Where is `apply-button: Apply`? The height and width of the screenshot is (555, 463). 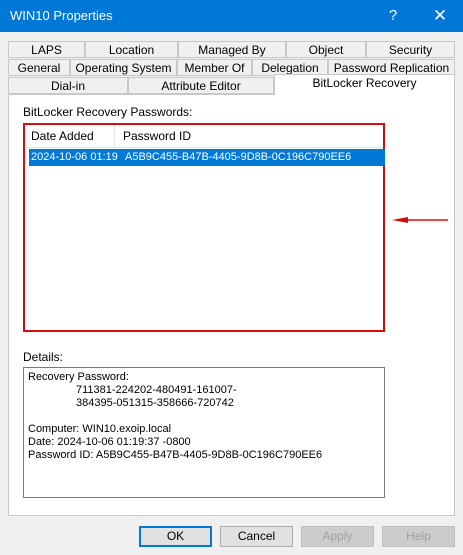 apply-button: Apply is located at coordinates (337, 536).